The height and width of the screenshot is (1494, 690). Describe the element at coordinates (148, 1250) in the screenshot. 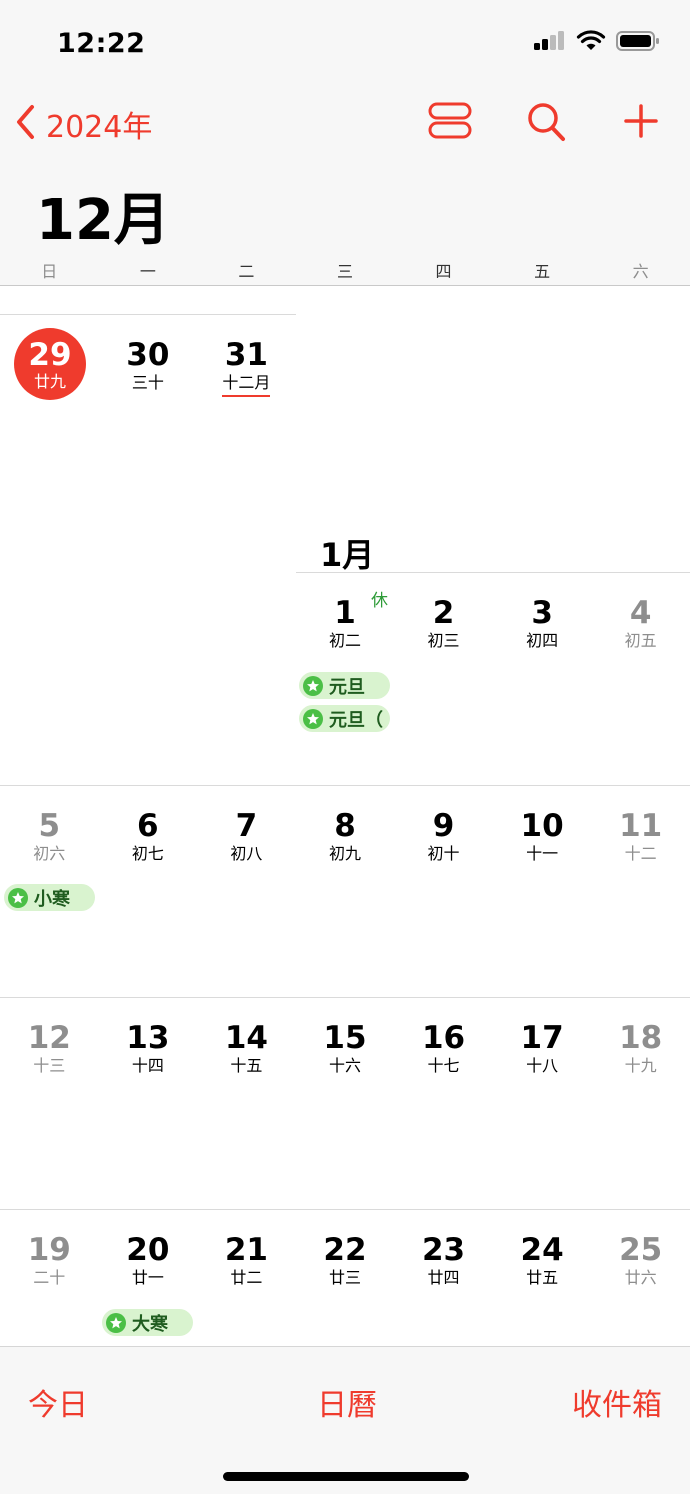

I see `day-number: 20` at that location.